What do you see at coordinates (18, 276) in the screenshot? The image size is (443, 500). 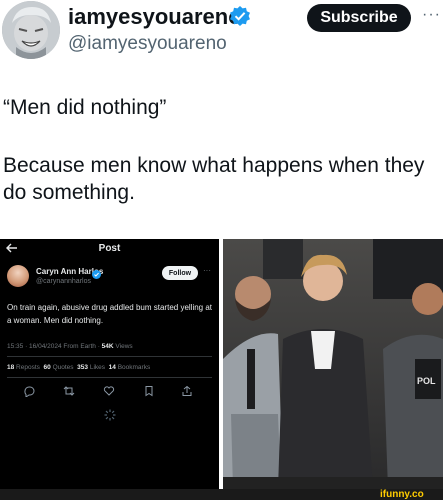 I see `embedded-author-avatar` at bounding box center [18, 276].